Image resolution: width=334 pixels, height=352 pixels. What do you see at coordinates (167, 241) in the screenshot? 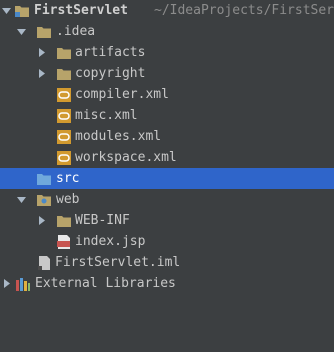
I see `tree-row-index-jsp: index.jsp` at bounding box center [167, 241].